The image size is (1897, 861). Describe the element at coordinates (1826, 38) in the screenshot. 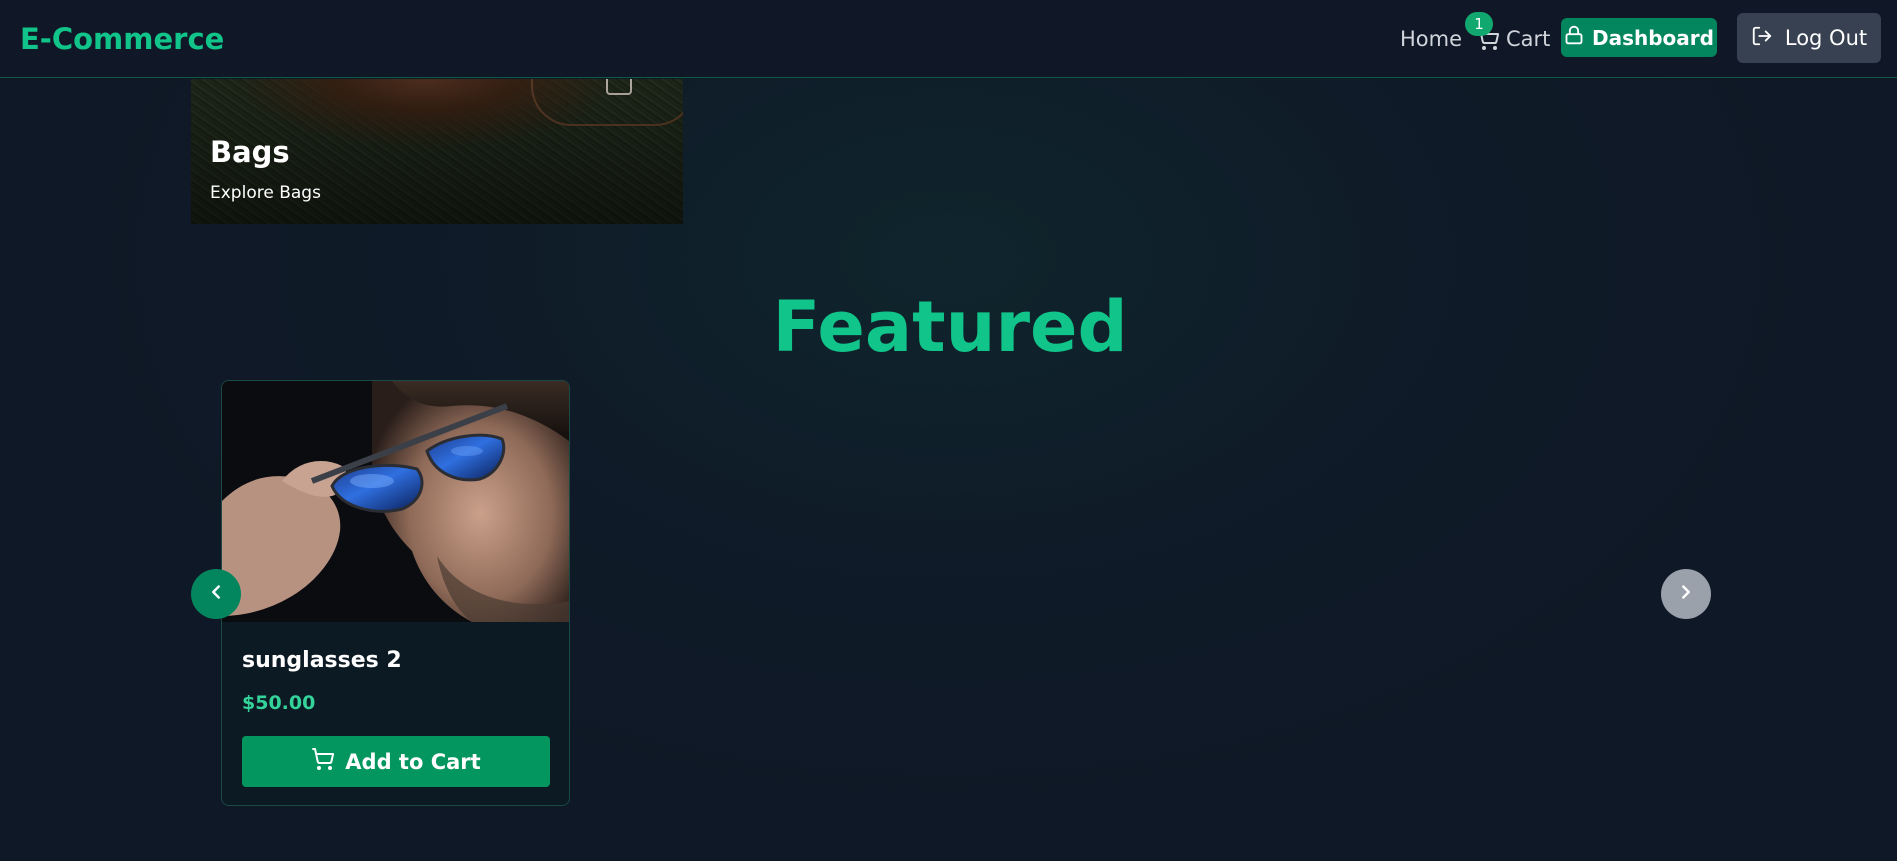

I see `logout-label: Log Out` at that location.